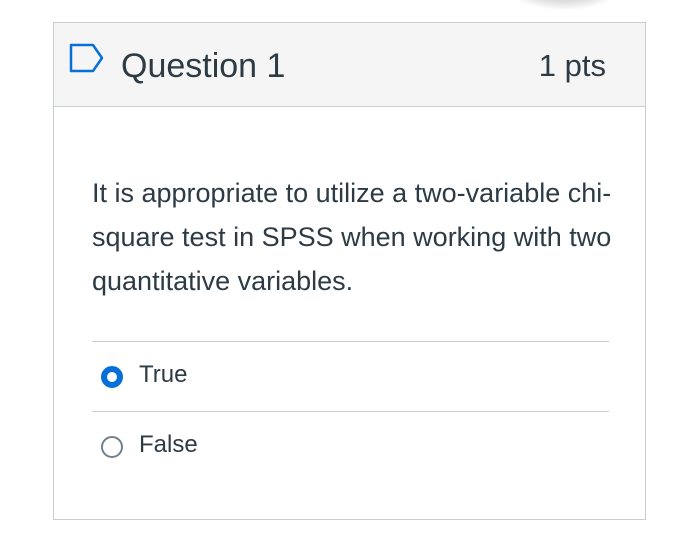 Image resolution: width=700 pixels, height=547 pixels. Describe the element at coordinates (564, 5) in the screenshot. I see `shadow-decoration` at that location.